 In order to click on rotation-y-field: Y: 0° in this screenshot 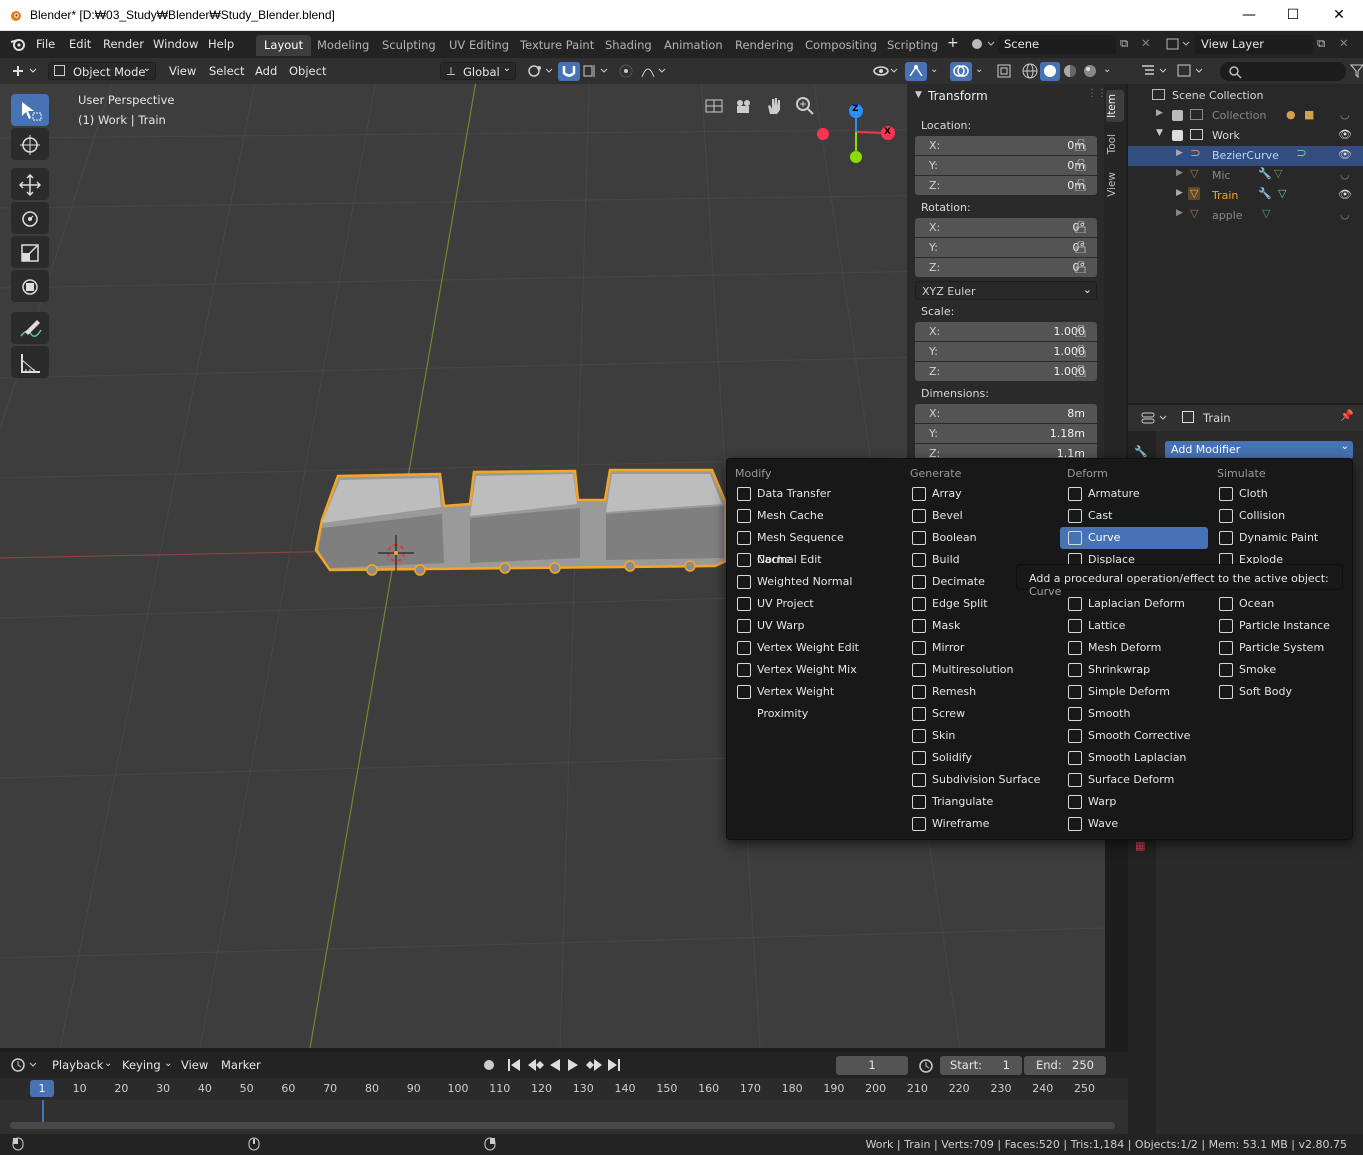, I will do `click(1006, 247)`.